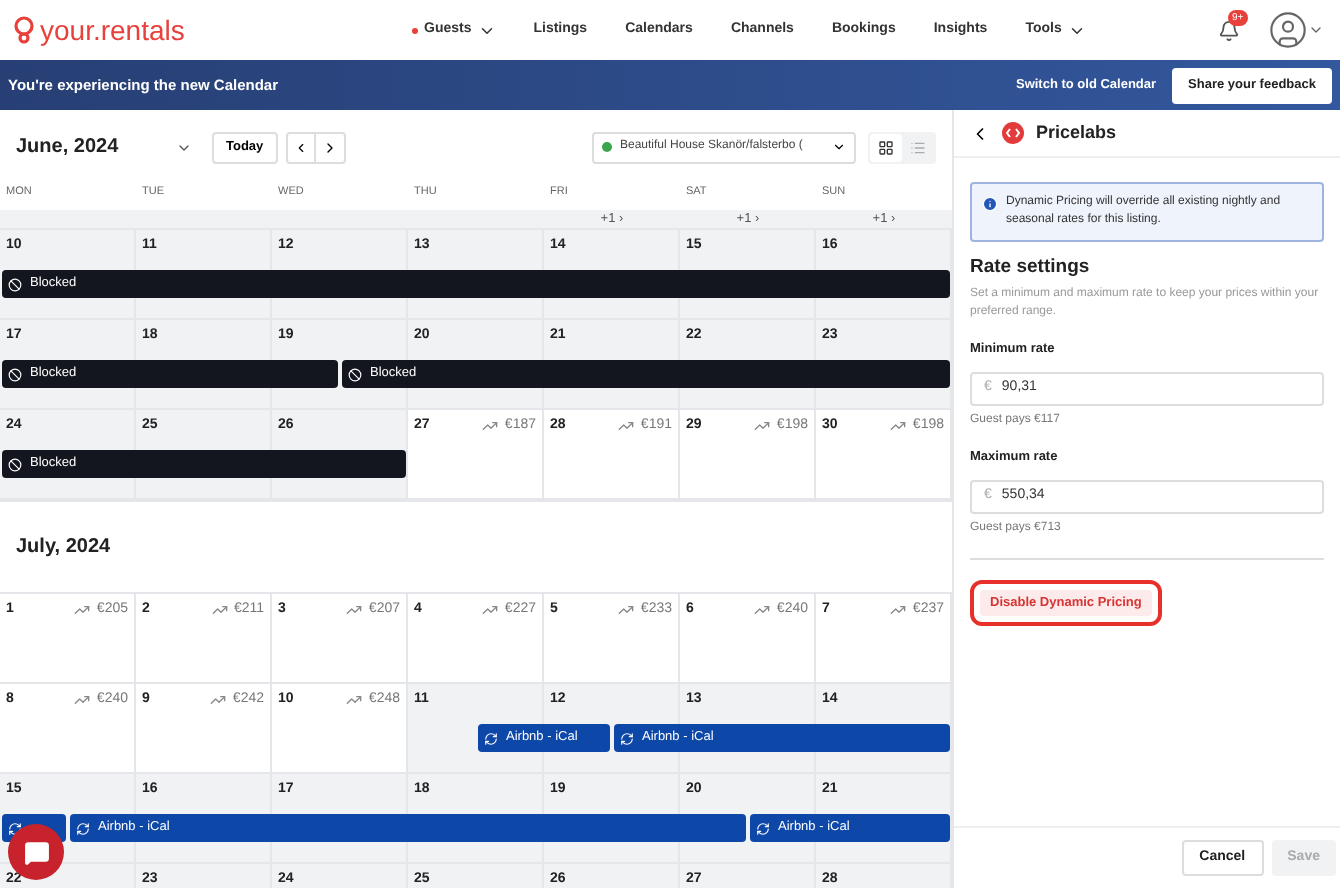 The image size is (1340, 888). Describe the element at coordinates (1288, 30) in the screenshot. I see `avatar-icon` at that location.